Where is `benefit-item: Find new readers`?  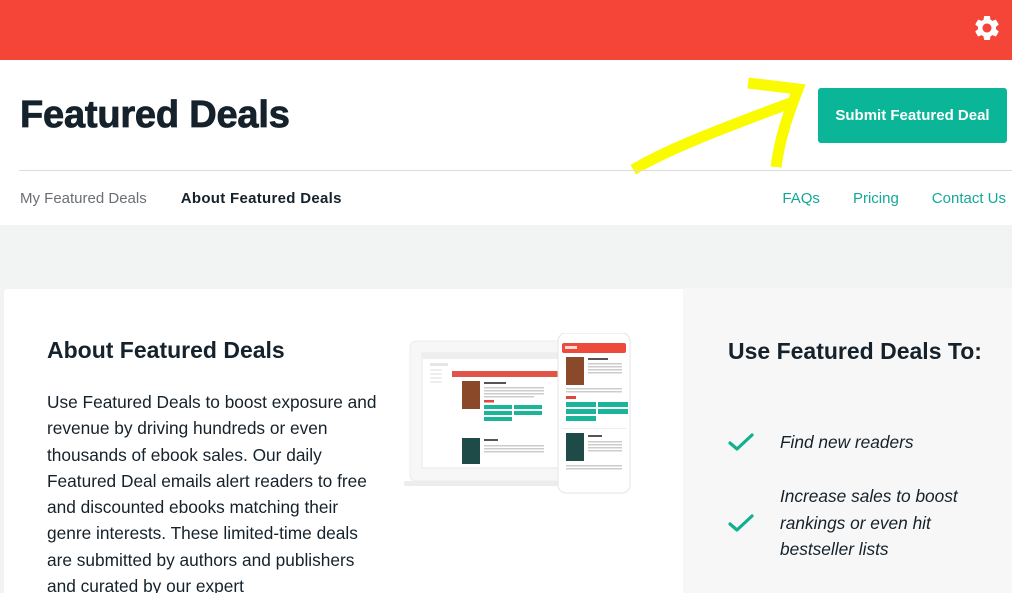 benefit-item: Find new readers is located at coordinates (854, 442).